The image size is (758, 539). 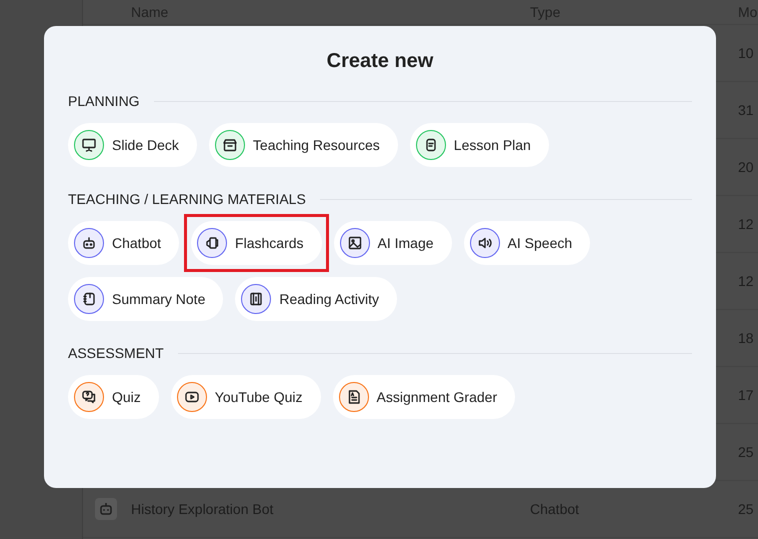 I want to click on create-option-button: Slide Deck, so click(x=132, y=145).